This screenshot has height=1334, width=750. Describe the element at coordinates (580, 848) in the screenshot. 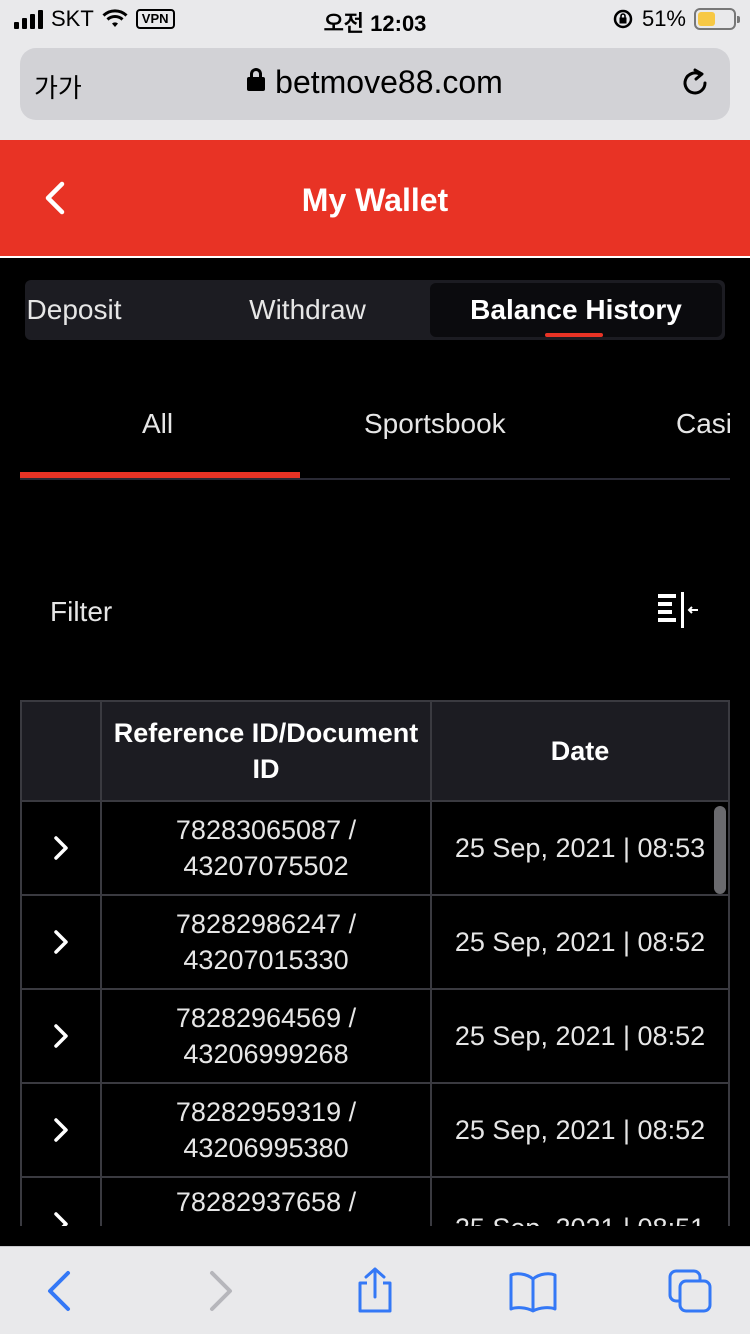

I see `date-cell: 25 Sep, 2021 | 08:53` at that location.